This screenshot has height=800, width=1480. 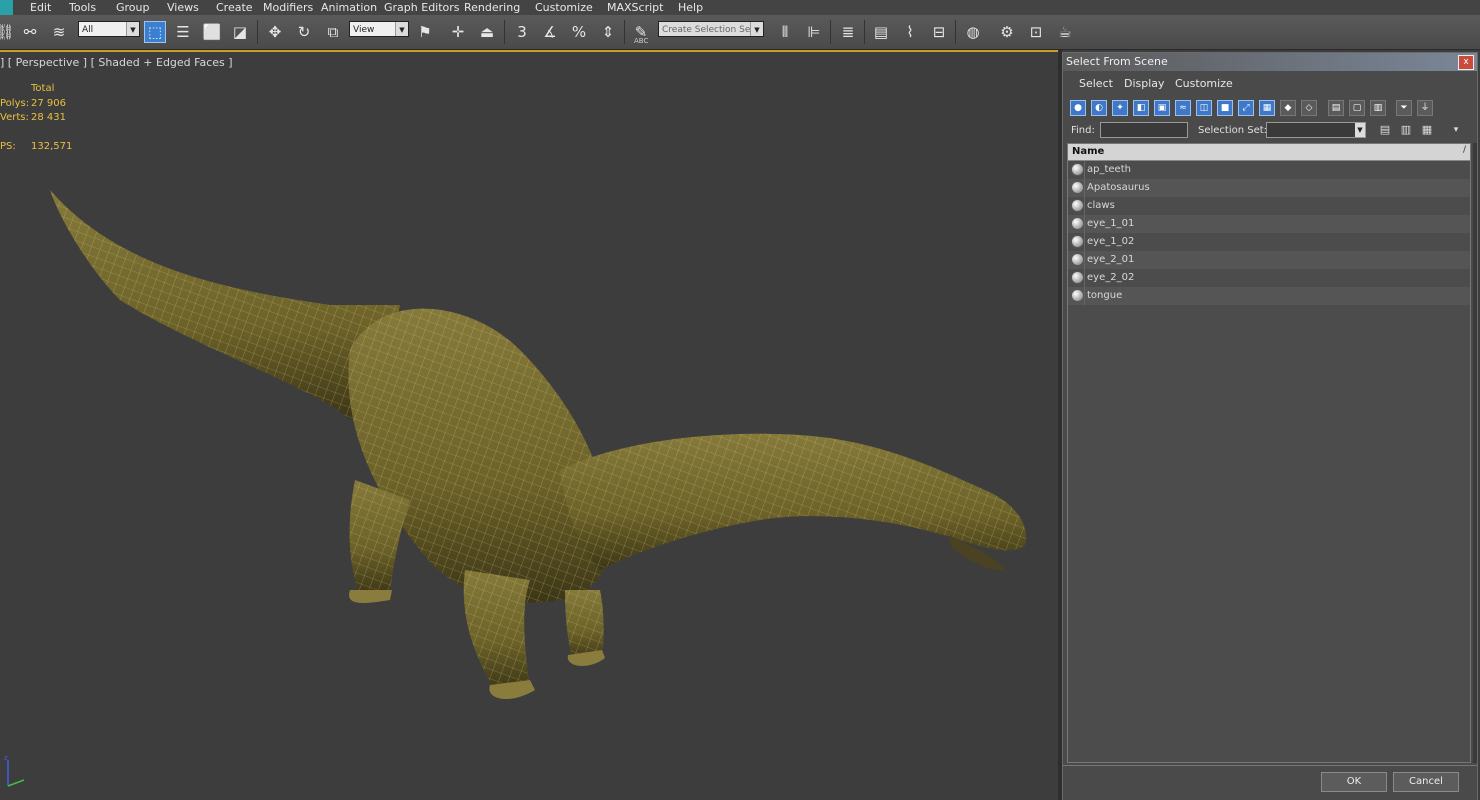 What do you see at coordinates (333, 32) in the screenshot?
I see `scale-icon: ⧉` at bounding box center [333, 32].